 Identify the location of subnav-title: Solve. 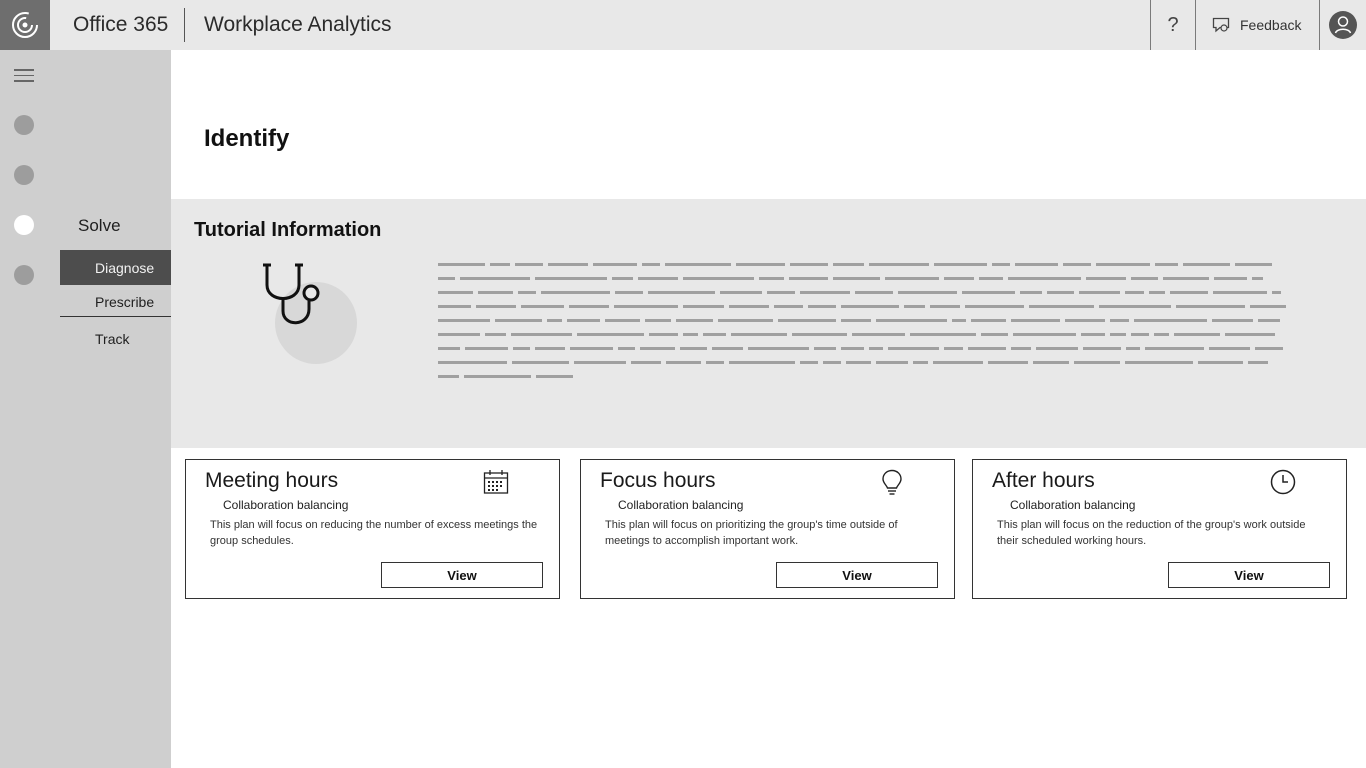
(99, 225).